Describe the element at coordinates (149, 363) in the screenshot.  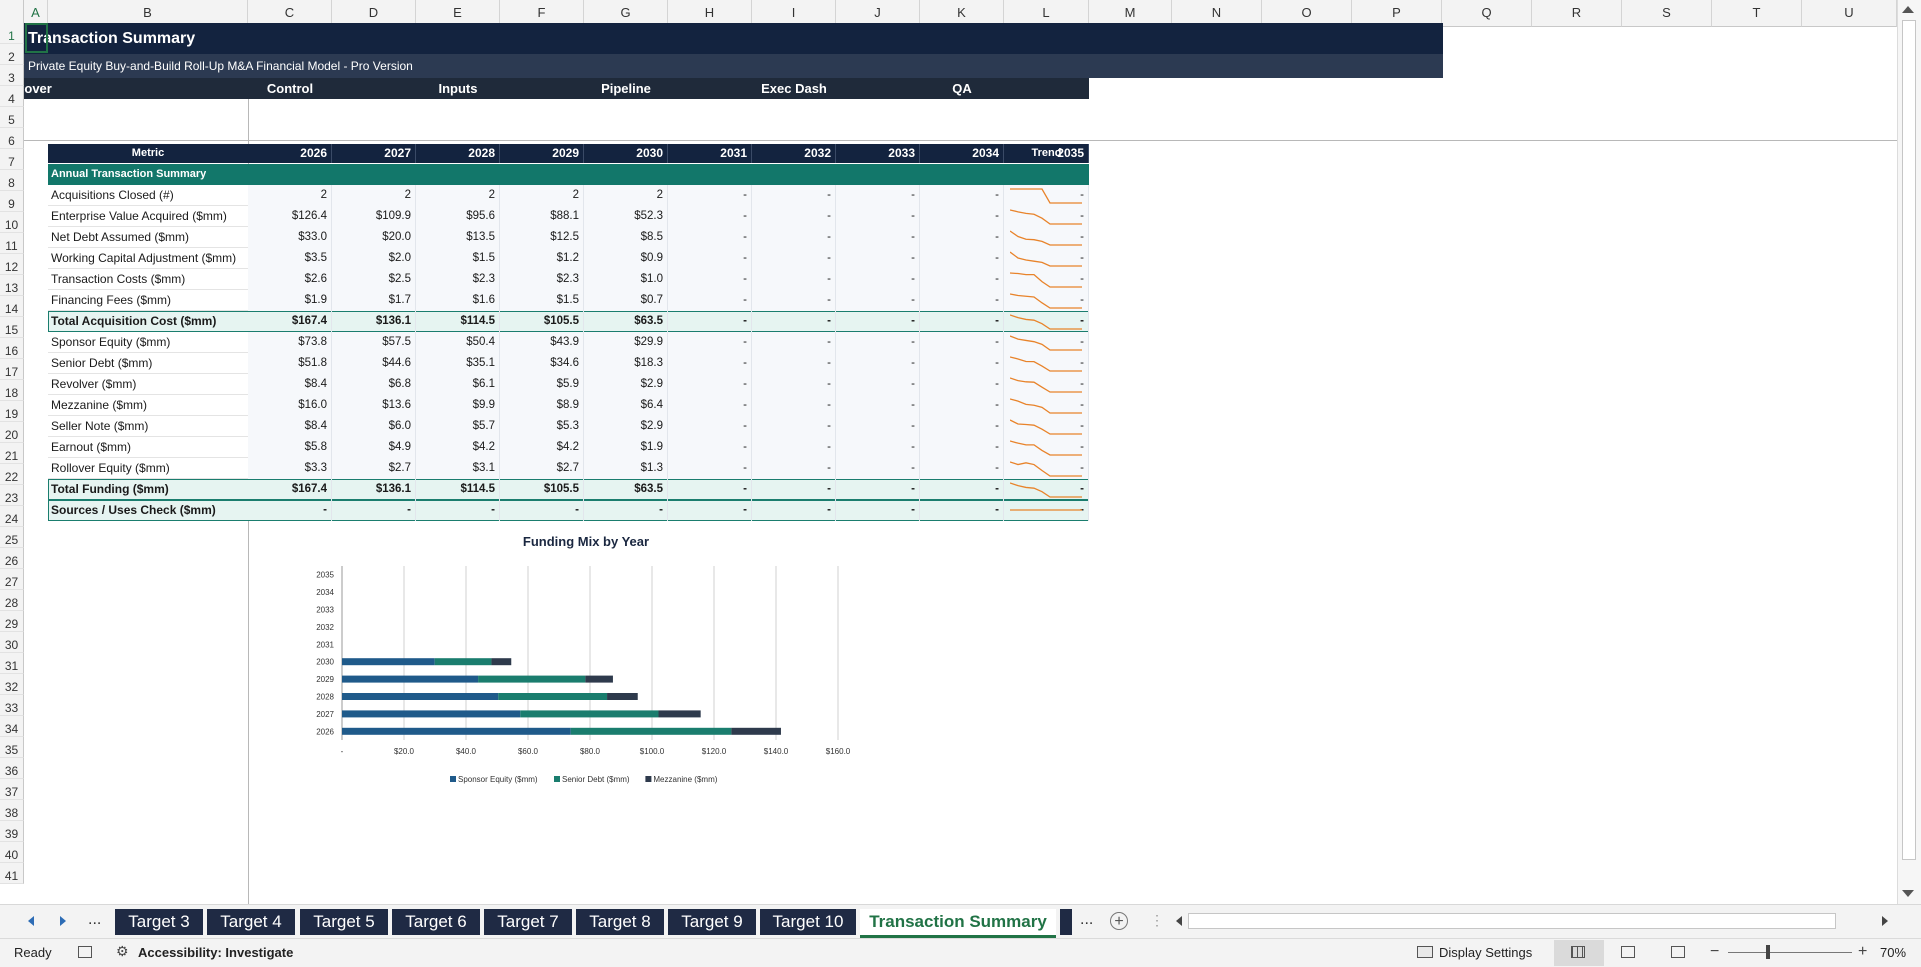
I see `row-label: Senior Debt ($mm)` at that location.